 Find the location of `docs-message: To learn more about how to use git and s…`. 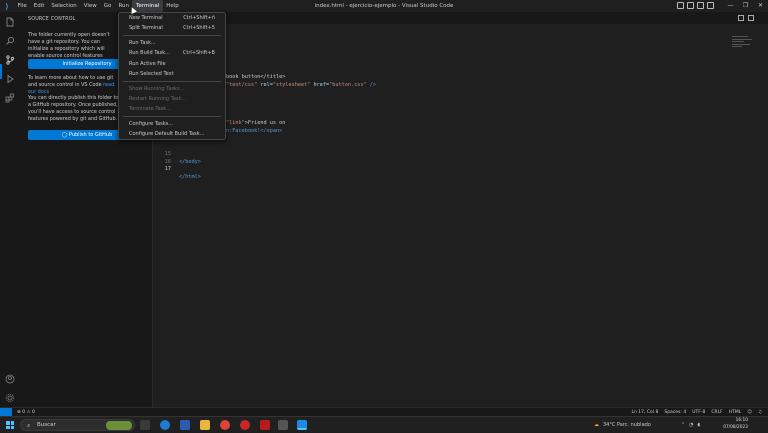

docs-message: To learn more about how to use git and s… is located at coordinates (74, 85).